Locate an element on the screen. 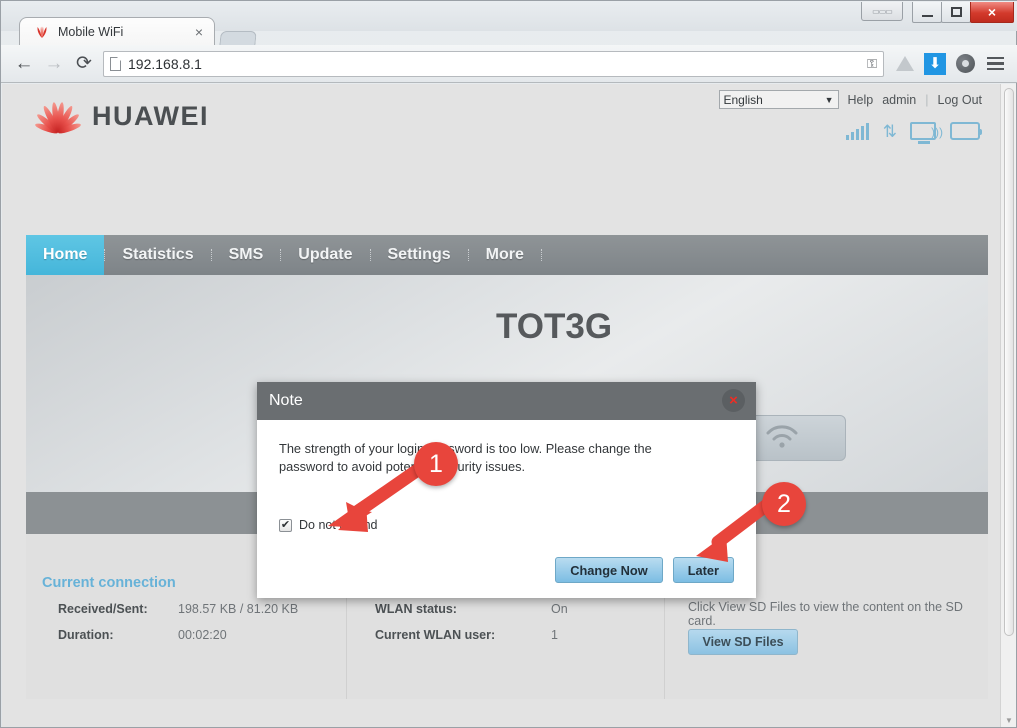  film-reel-extension-icon is located at coordinates (965, 64).